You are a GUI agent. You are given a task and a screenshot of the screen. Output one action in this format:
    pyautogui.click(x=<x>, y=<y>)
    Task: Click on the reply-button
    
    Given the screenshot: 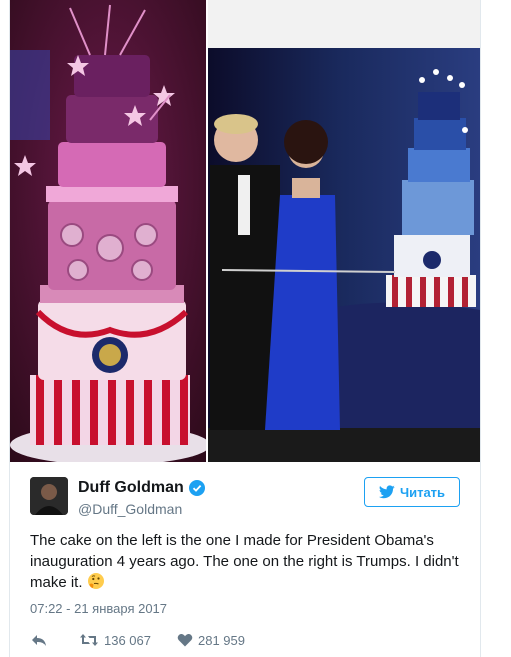 What is the action you would take?
    pyautogui.click(x=41, y=640)
    